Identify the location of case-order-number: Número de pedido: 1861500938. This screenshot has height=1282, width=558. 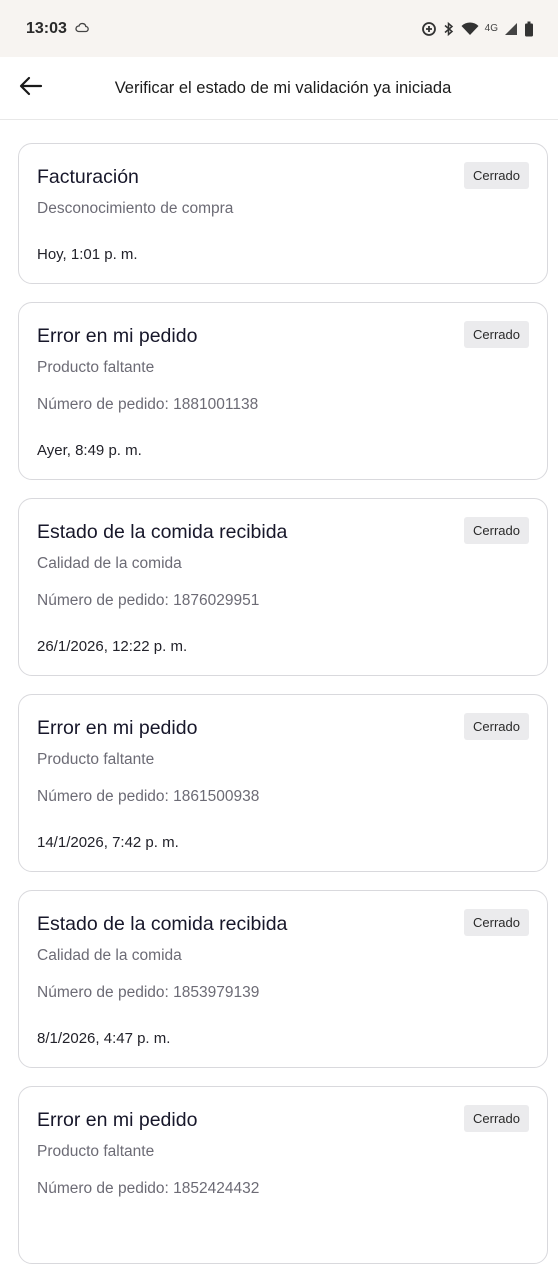
(148, 796).